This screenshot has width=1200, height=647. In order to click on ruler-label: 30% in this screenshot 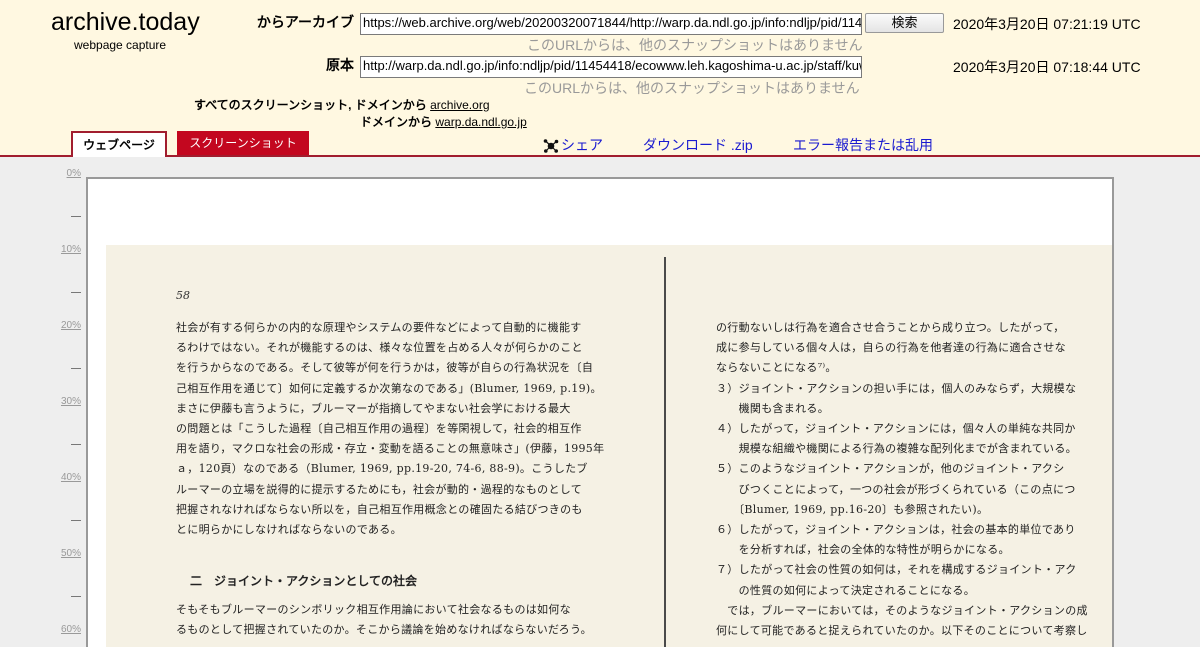, I will do `click(65, 401)`.